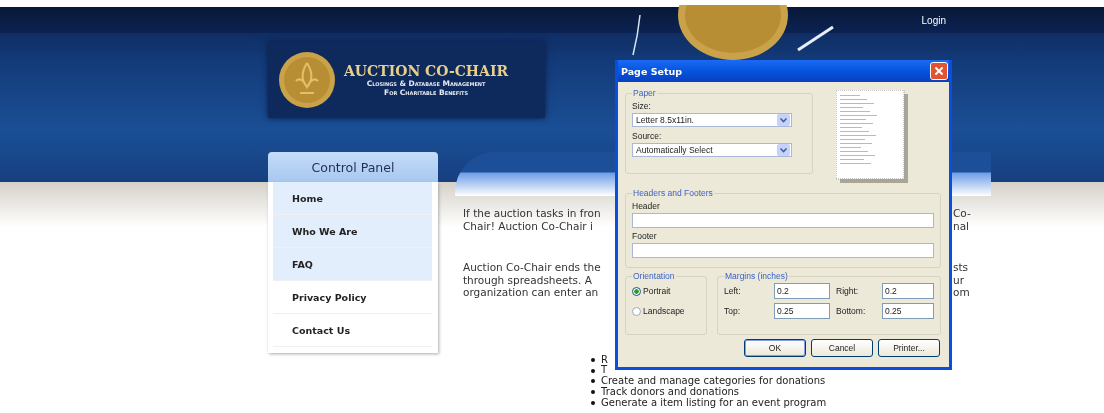  What do you see at coordinates (733, 311) in the screenshot?
I see `margin-label: Top:` at bounding box center [733, 311].